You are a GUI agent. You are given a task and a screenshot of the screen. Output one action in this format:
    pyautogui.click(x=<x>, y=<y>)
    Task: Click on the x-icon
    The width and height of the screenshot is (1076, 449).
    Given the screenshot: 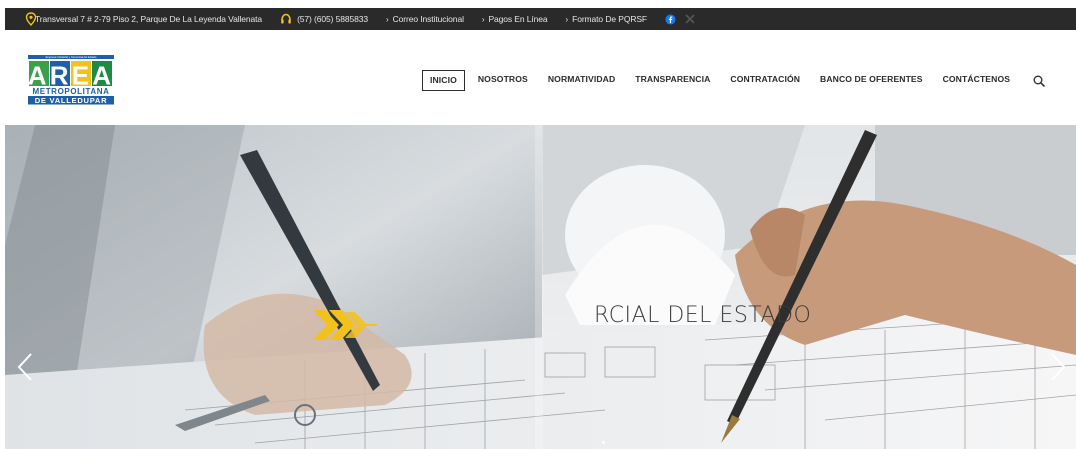 What is the action you would take?
    pyautogui.click(x=690, y=19)
    